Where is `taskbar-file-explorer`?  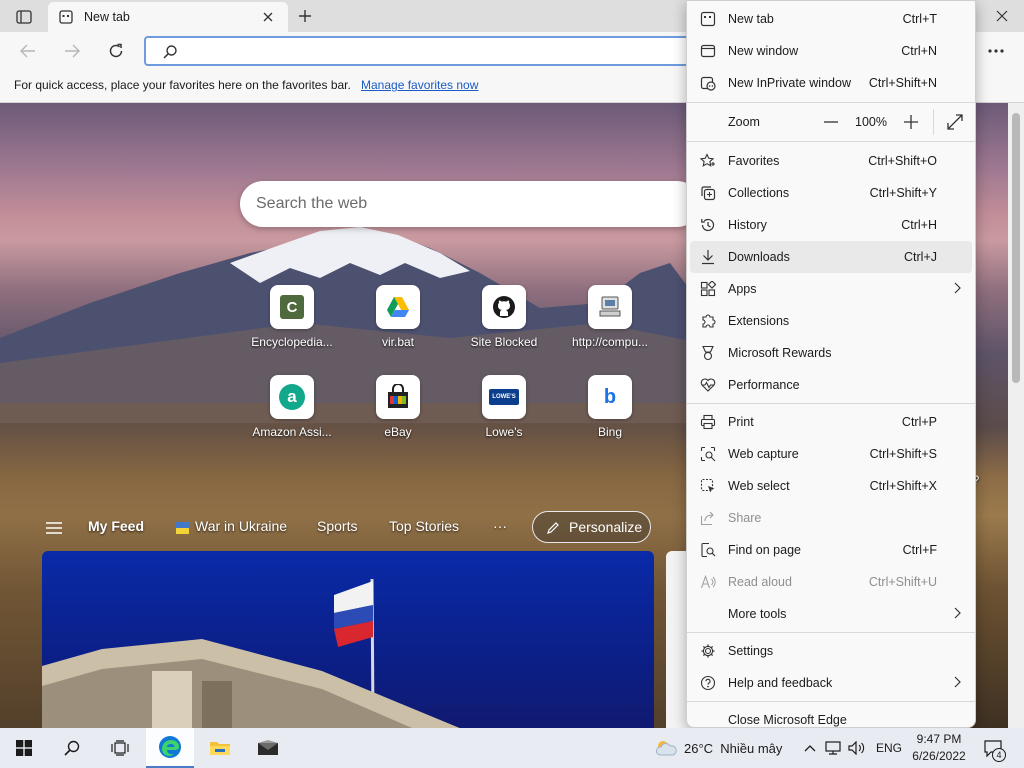 taskbar-file-explorer is located at coordinates (220, 748).